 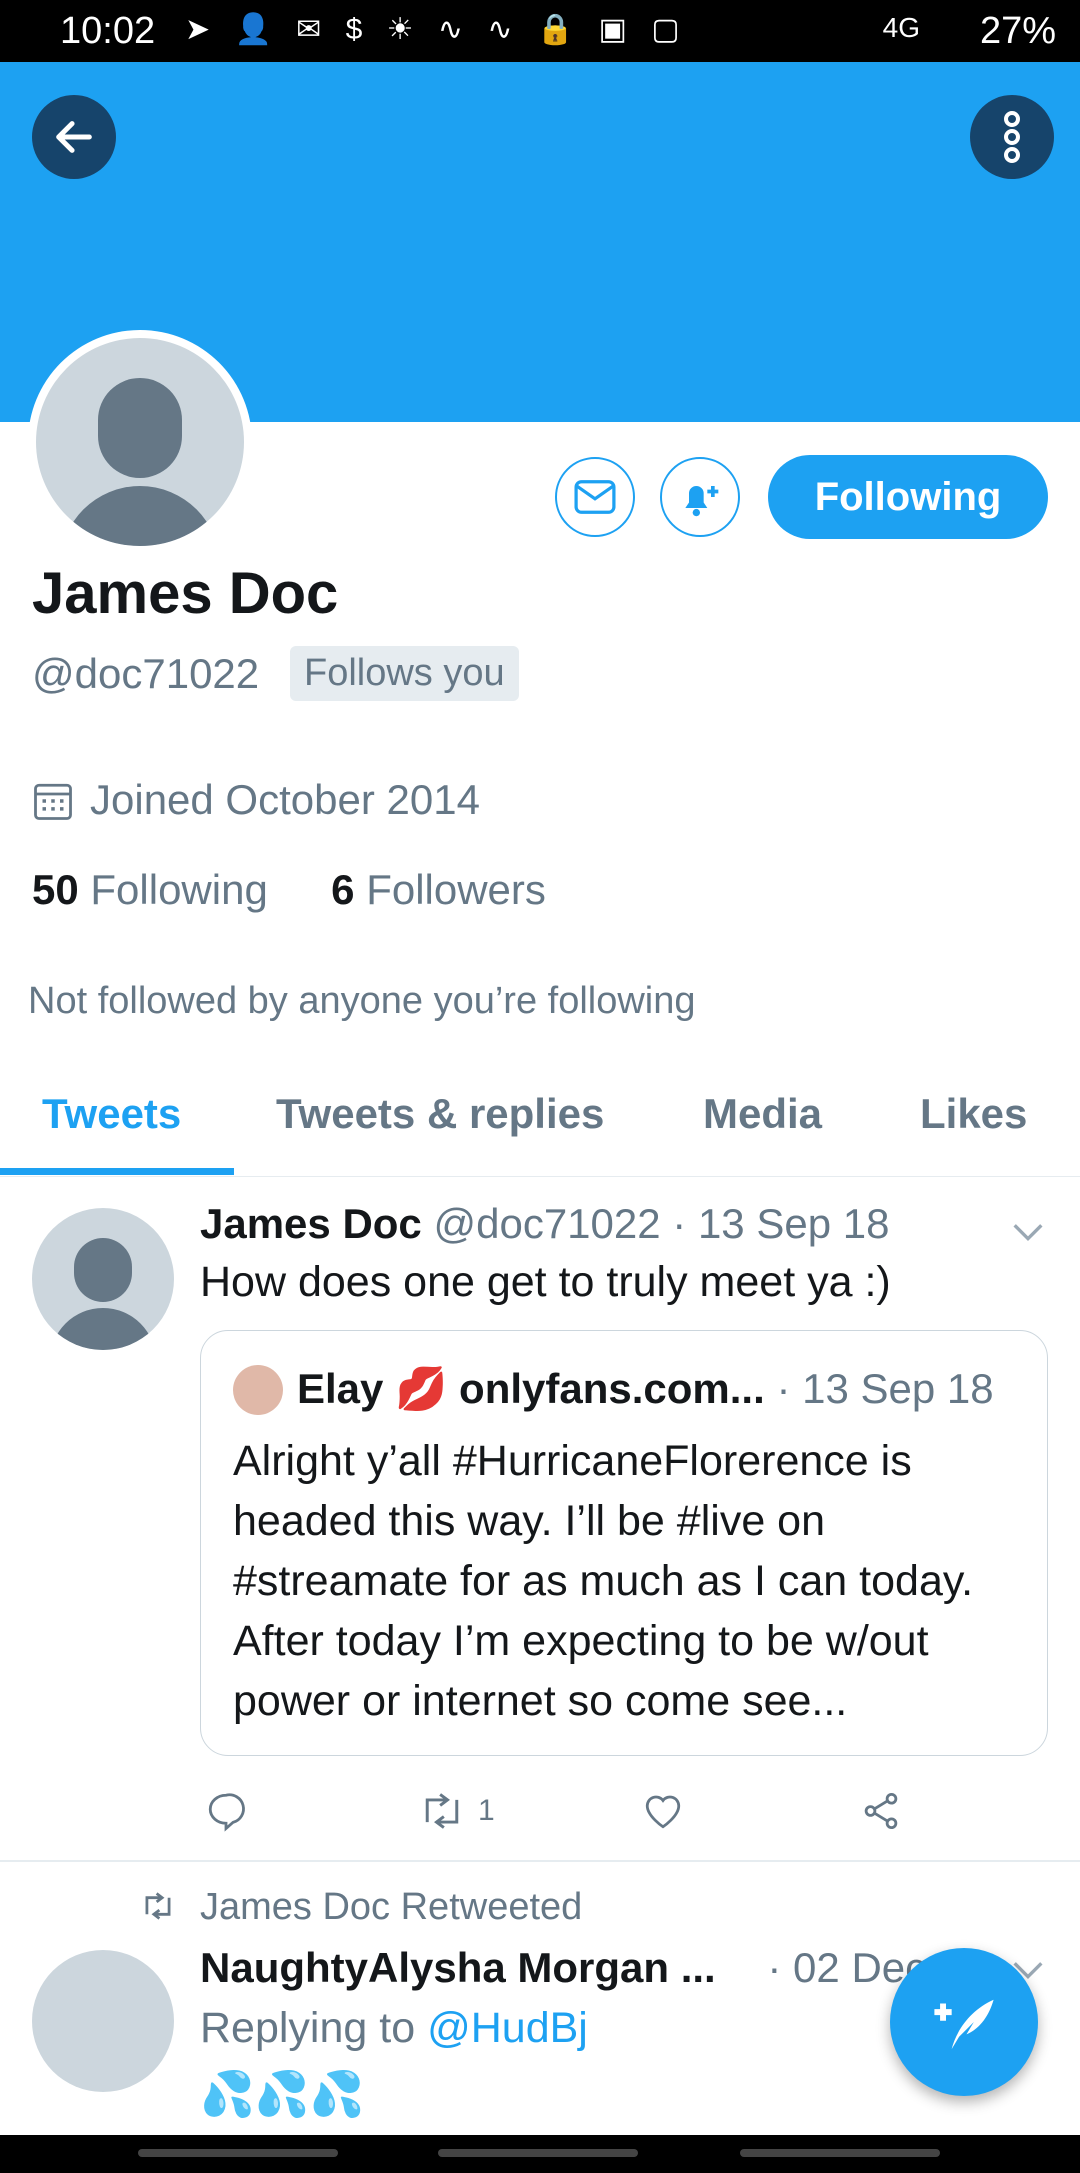 What do you see at coordinates (117, 1171) in the screenshot?
I see `active-tab-indicator` at bounding box center [117, 1171].